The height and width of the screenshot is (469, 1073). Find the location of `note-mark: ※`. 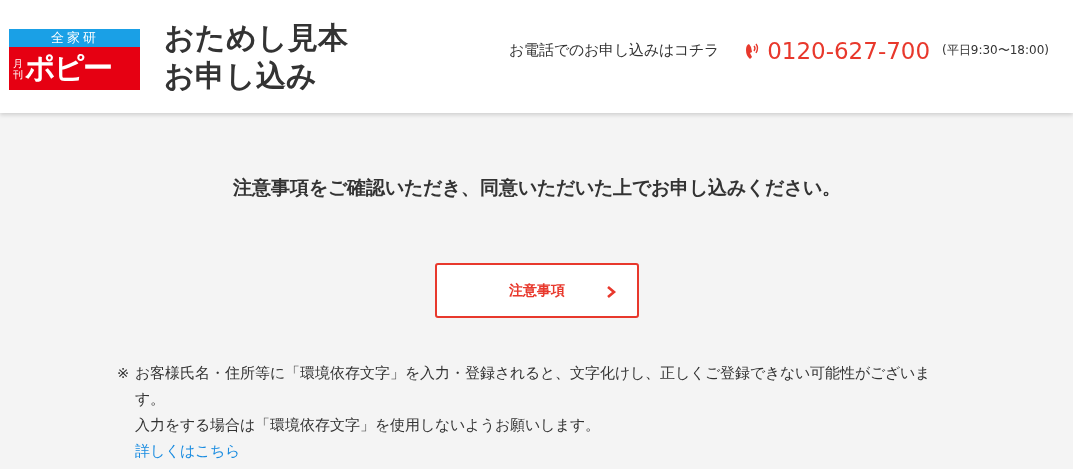

note-mark: ※ is located at coordinates (124, 373).